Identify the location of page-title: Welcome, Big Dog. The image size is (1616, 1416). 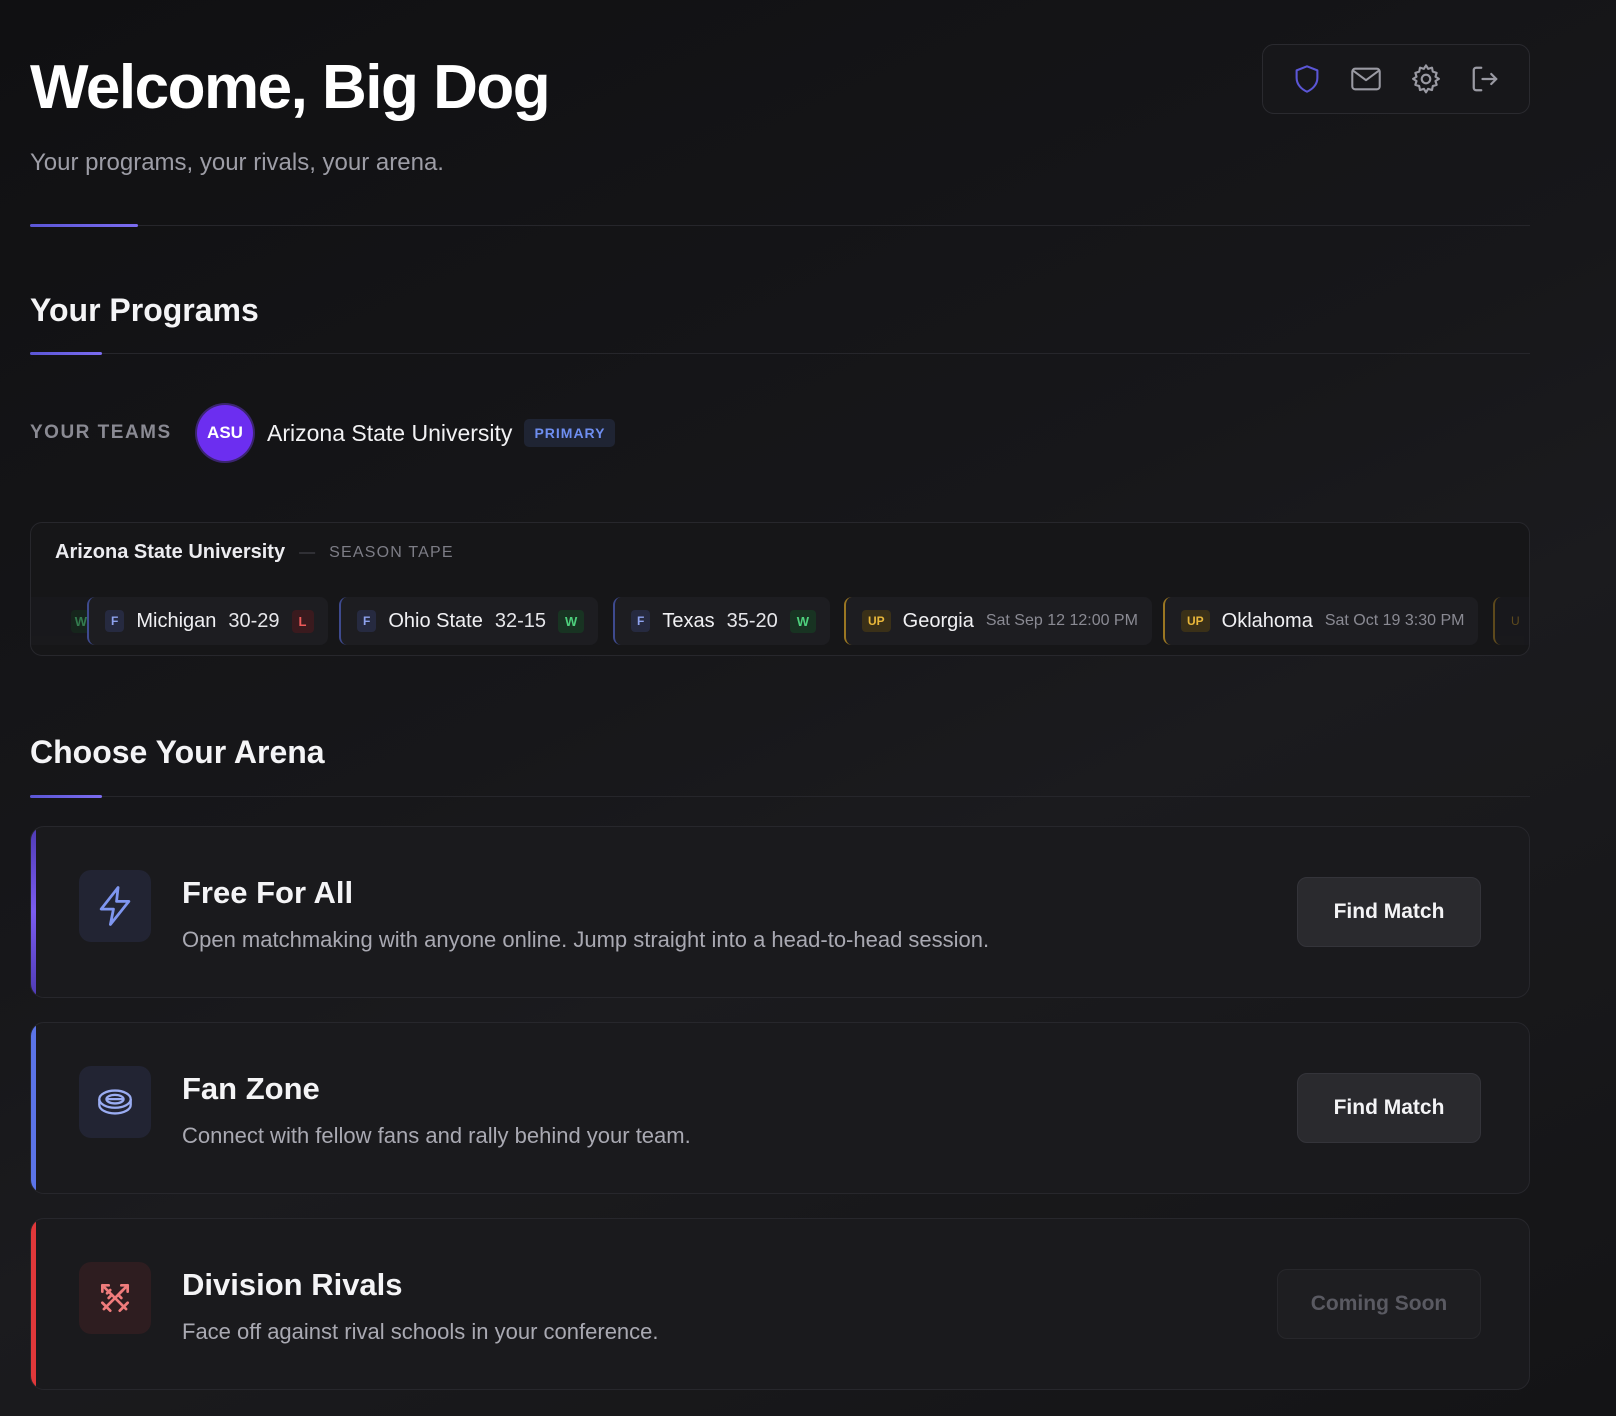
(290, 87).